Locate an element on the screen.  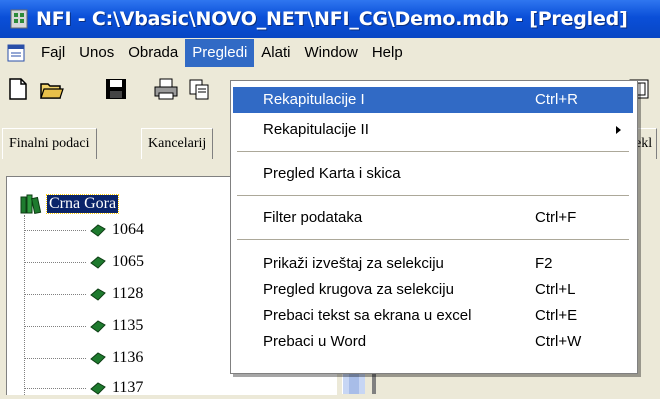
app-icon is located at coordinates (19, 19).